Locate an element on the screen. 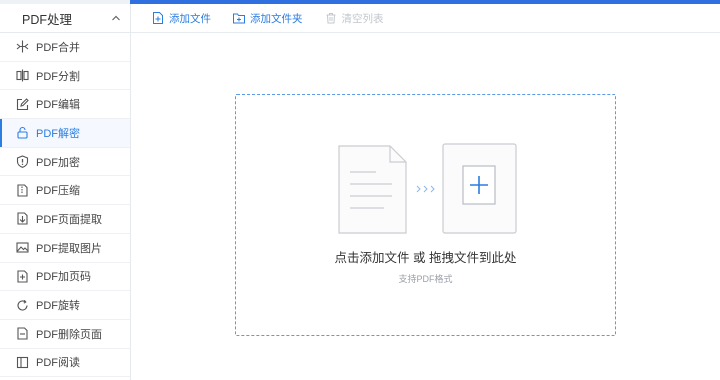 Image resolution: width=720 pixels, height=380 pixels. arrows-icon is located at coordinates (425, 189).